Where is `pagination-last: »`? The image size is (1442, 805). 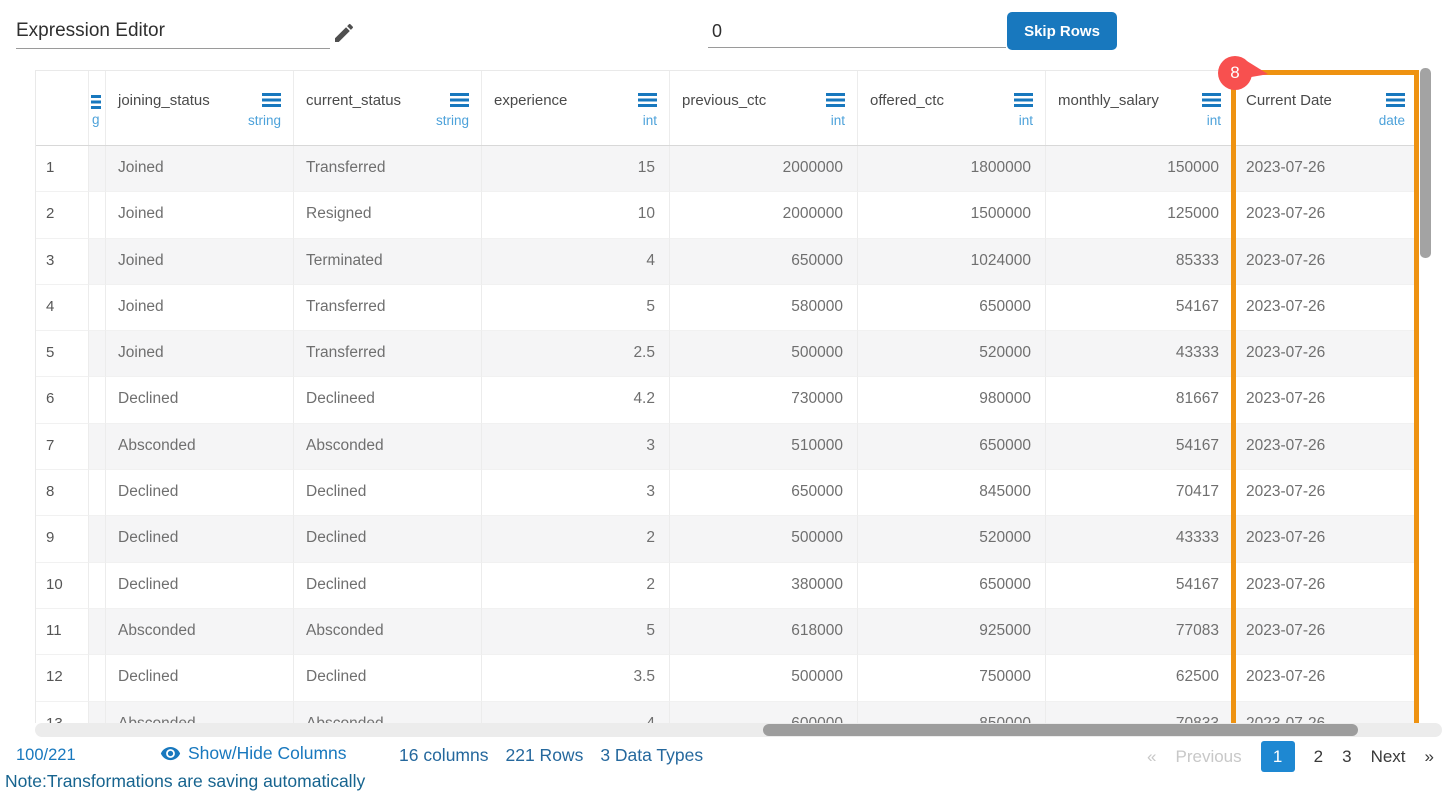 pagination-last: » is located at coordinates (1429, 757).